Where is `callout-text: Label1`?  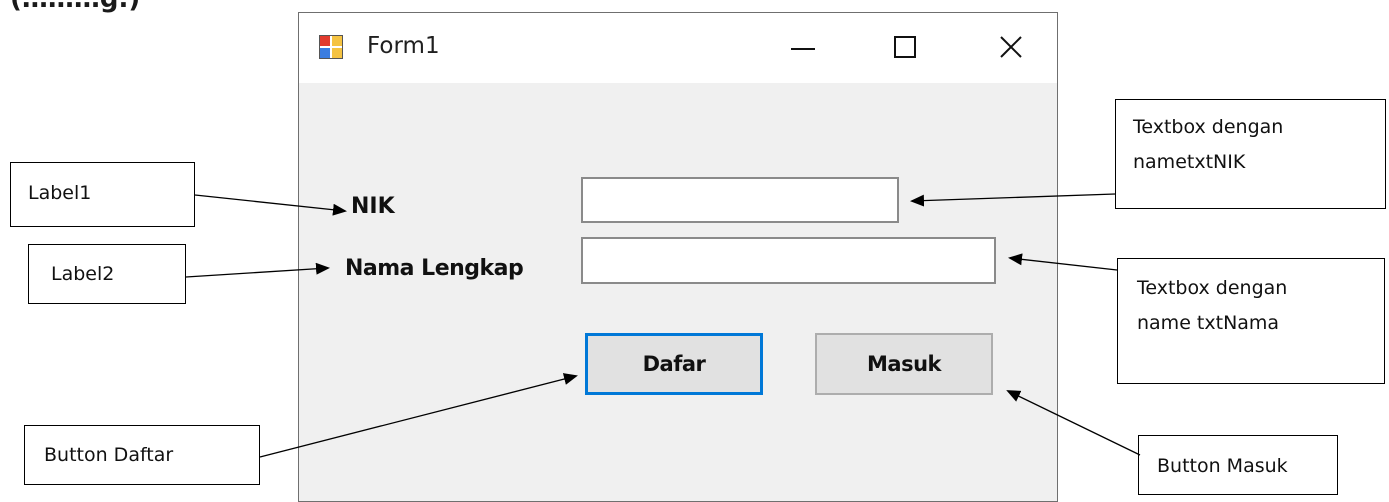
callout-text: Label1 is located at coordinates (60, 193).